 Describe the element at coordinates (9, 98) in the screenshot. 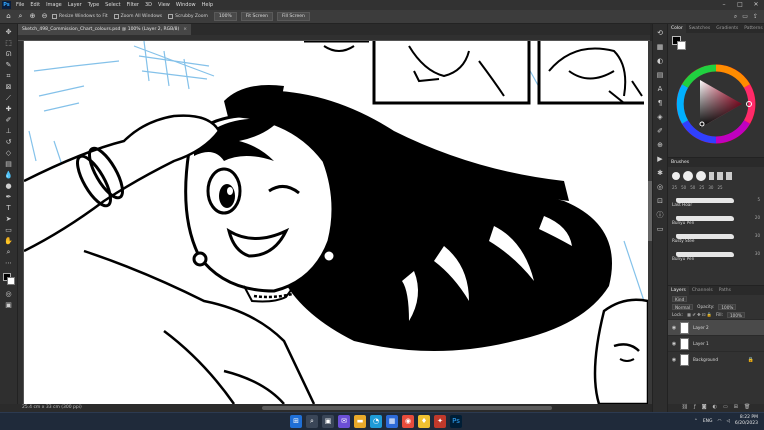

I see `eyedropper-tool-icon: ⟋` at that location.